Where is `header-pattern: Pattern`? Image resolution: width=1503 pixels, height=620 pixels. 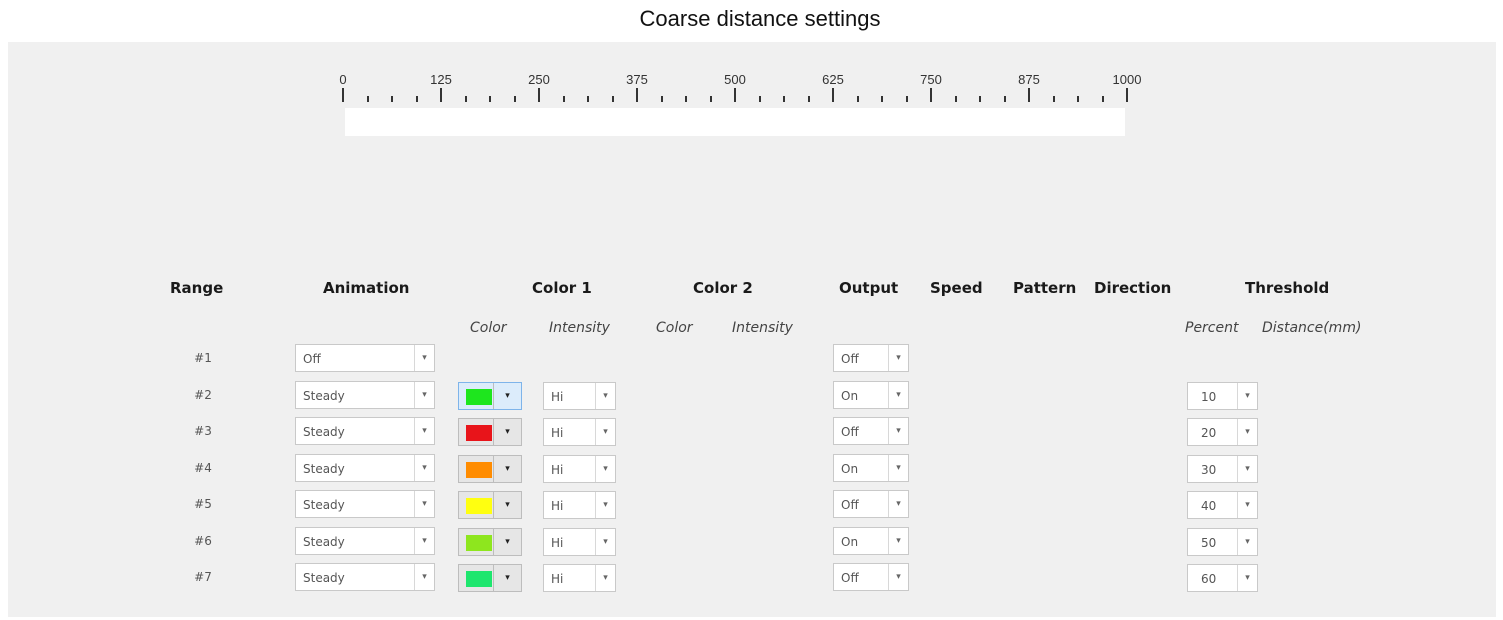 header-pattern: Pattern is located at coordinates (1045, 288).